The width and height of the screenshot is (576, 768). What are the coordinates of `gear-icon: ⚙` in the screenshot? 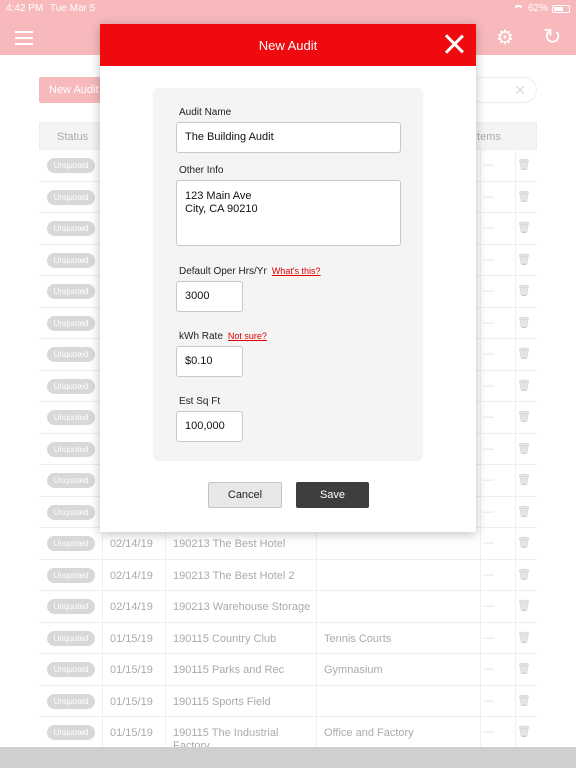 It's located at (505, 38).